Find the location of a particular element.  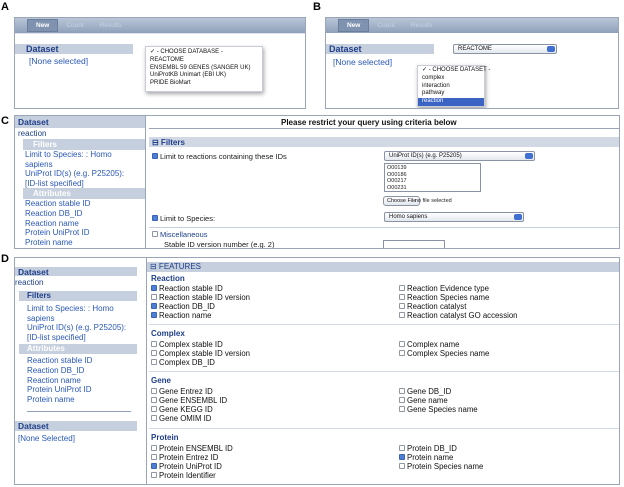

complex-attribute-option: Complex stable ID version is located at coordinates (200, 353).